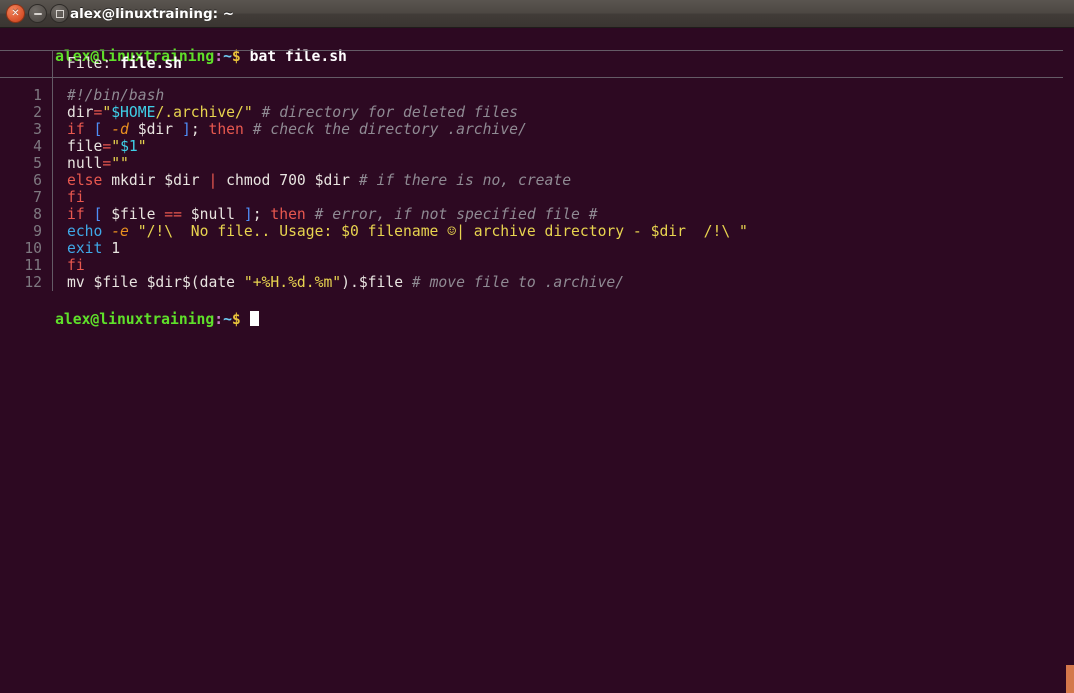  I want to click on code-token: mkdir $dir, so click(155, 180).